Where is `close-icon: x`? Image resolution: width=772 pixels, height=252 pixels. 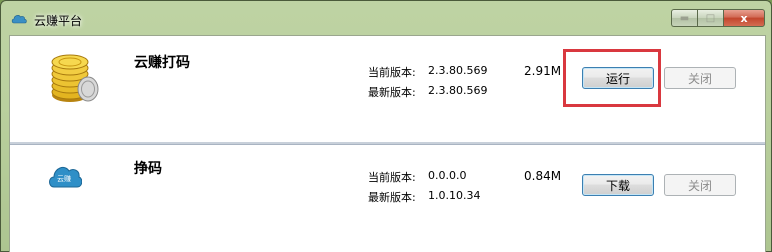
close-icon: x is located at coordinates (744, 18).